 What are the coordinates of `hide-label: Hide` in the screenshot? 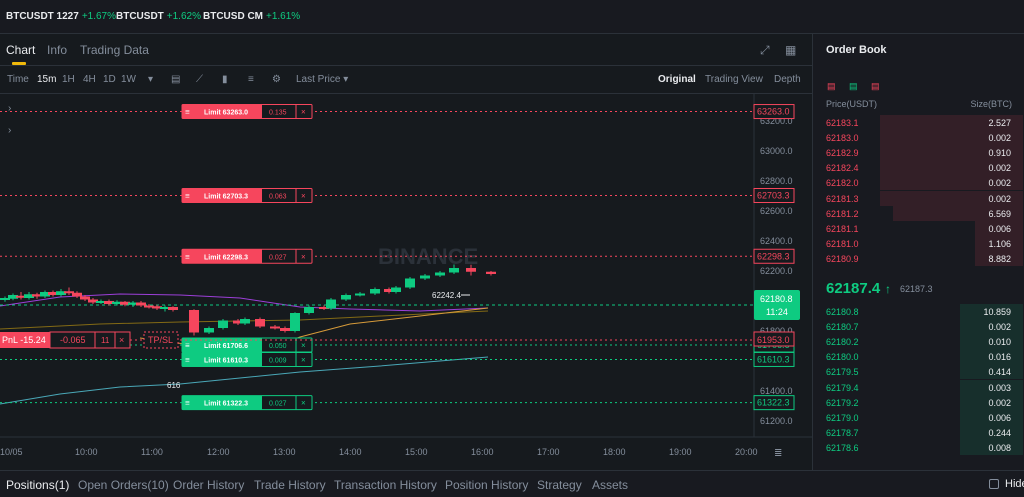 It's located at (1014, 484).